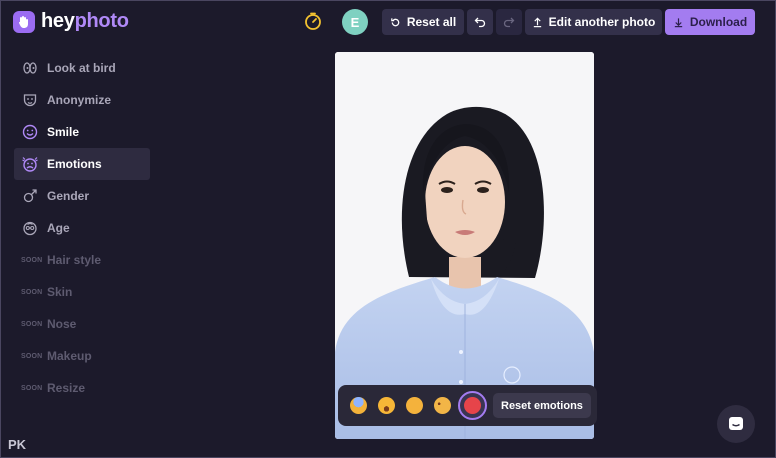 Image resolution: width=776 pixels, height=458 pixels. What do you see at coordinates (60, 292) in the screenshot?
I see `sidebar-item-label: Skin` at bounding box center [60, 292].